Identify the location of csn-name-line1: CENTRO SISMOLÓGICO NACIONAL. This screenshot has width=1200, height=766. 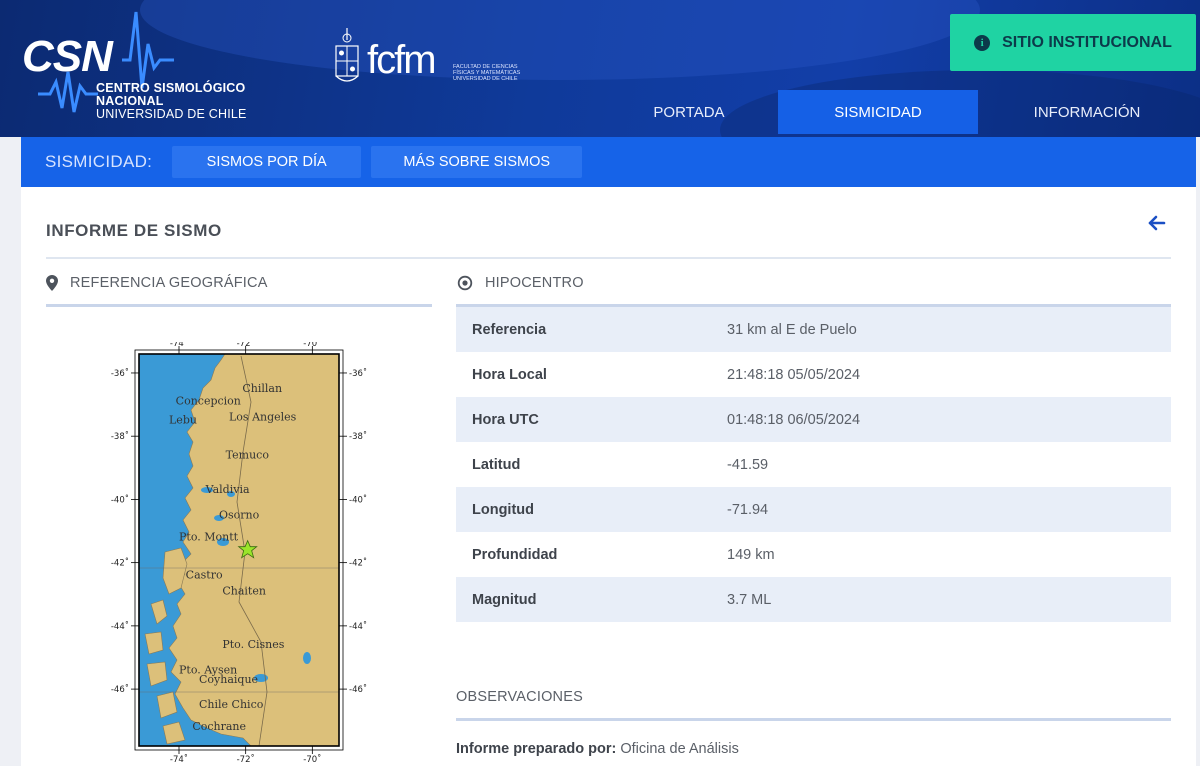
(171, 94).